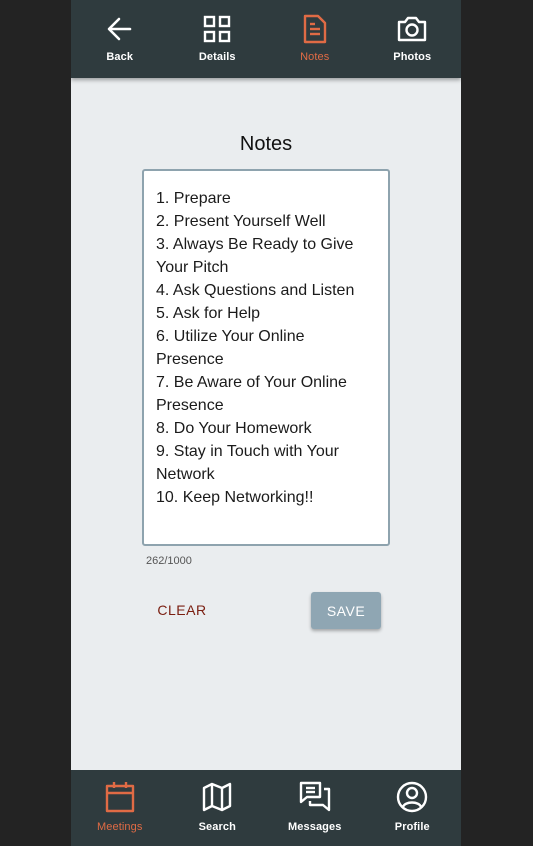  I want to click on nav-details: Details, so click(218, 39).